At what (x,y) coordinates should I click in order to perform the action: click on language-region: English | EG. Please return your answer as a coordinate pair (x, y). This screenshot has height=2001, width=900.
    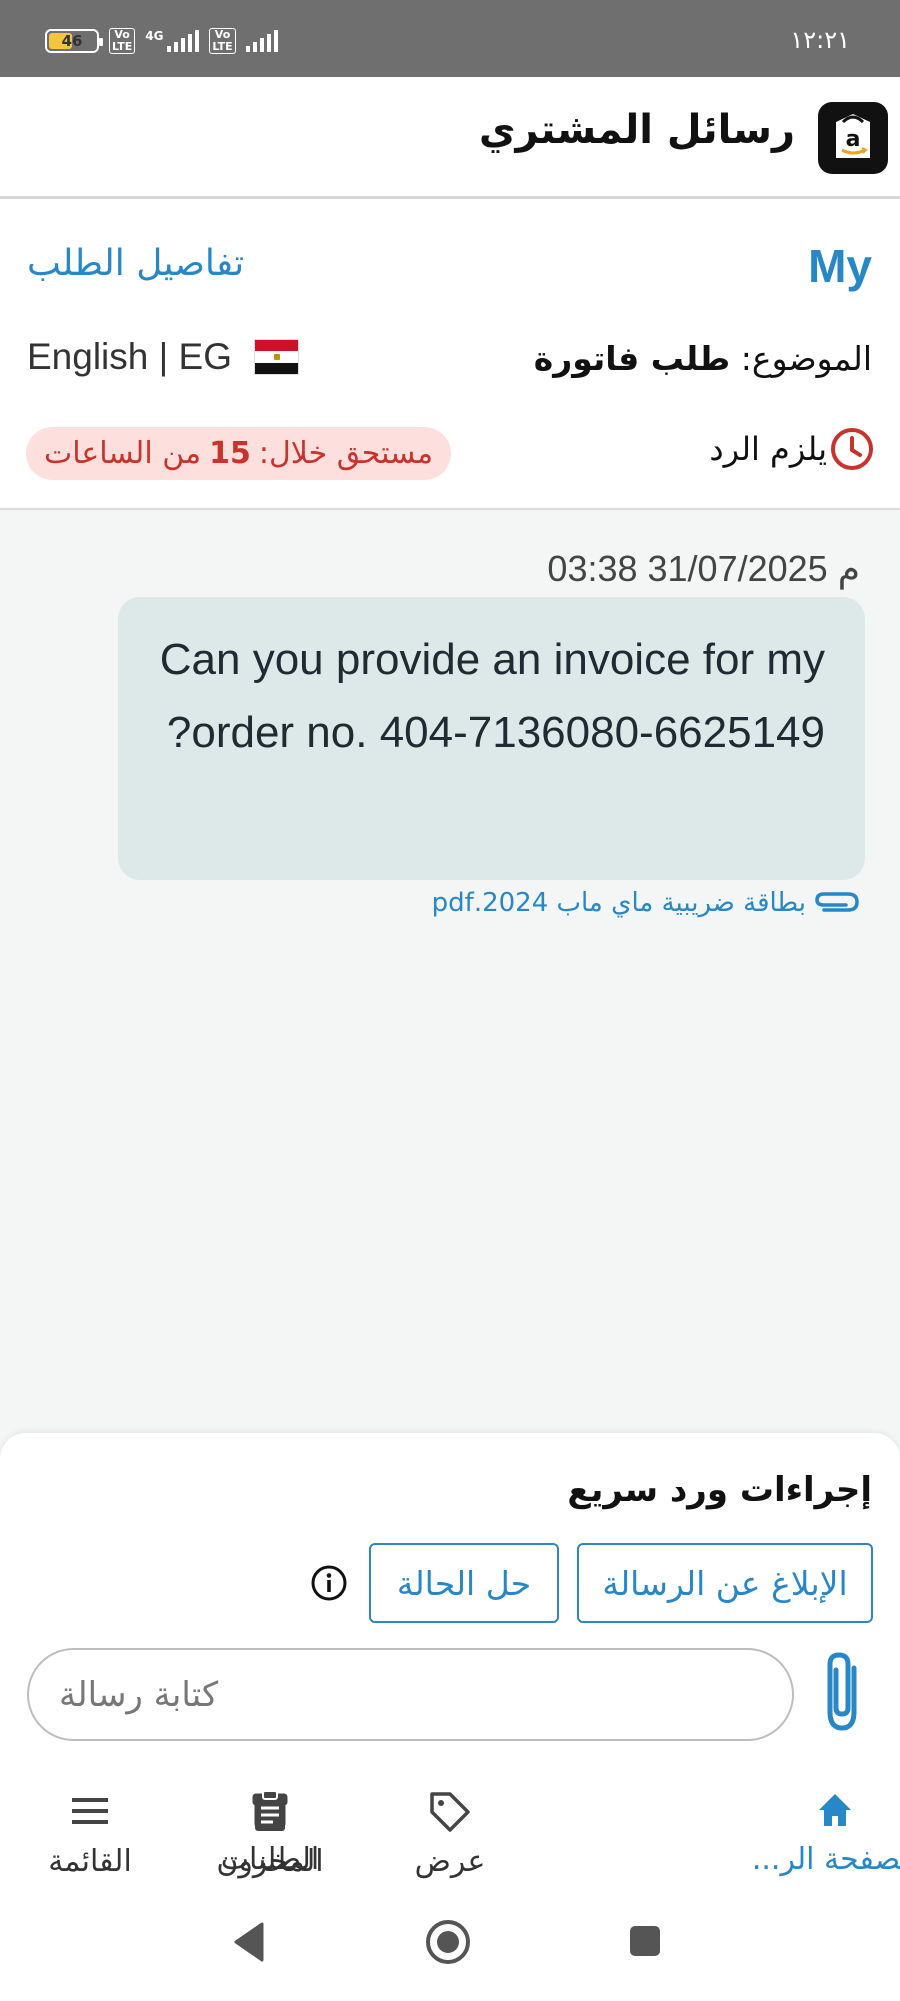
    Looking at the image, I should click on (163, 357).